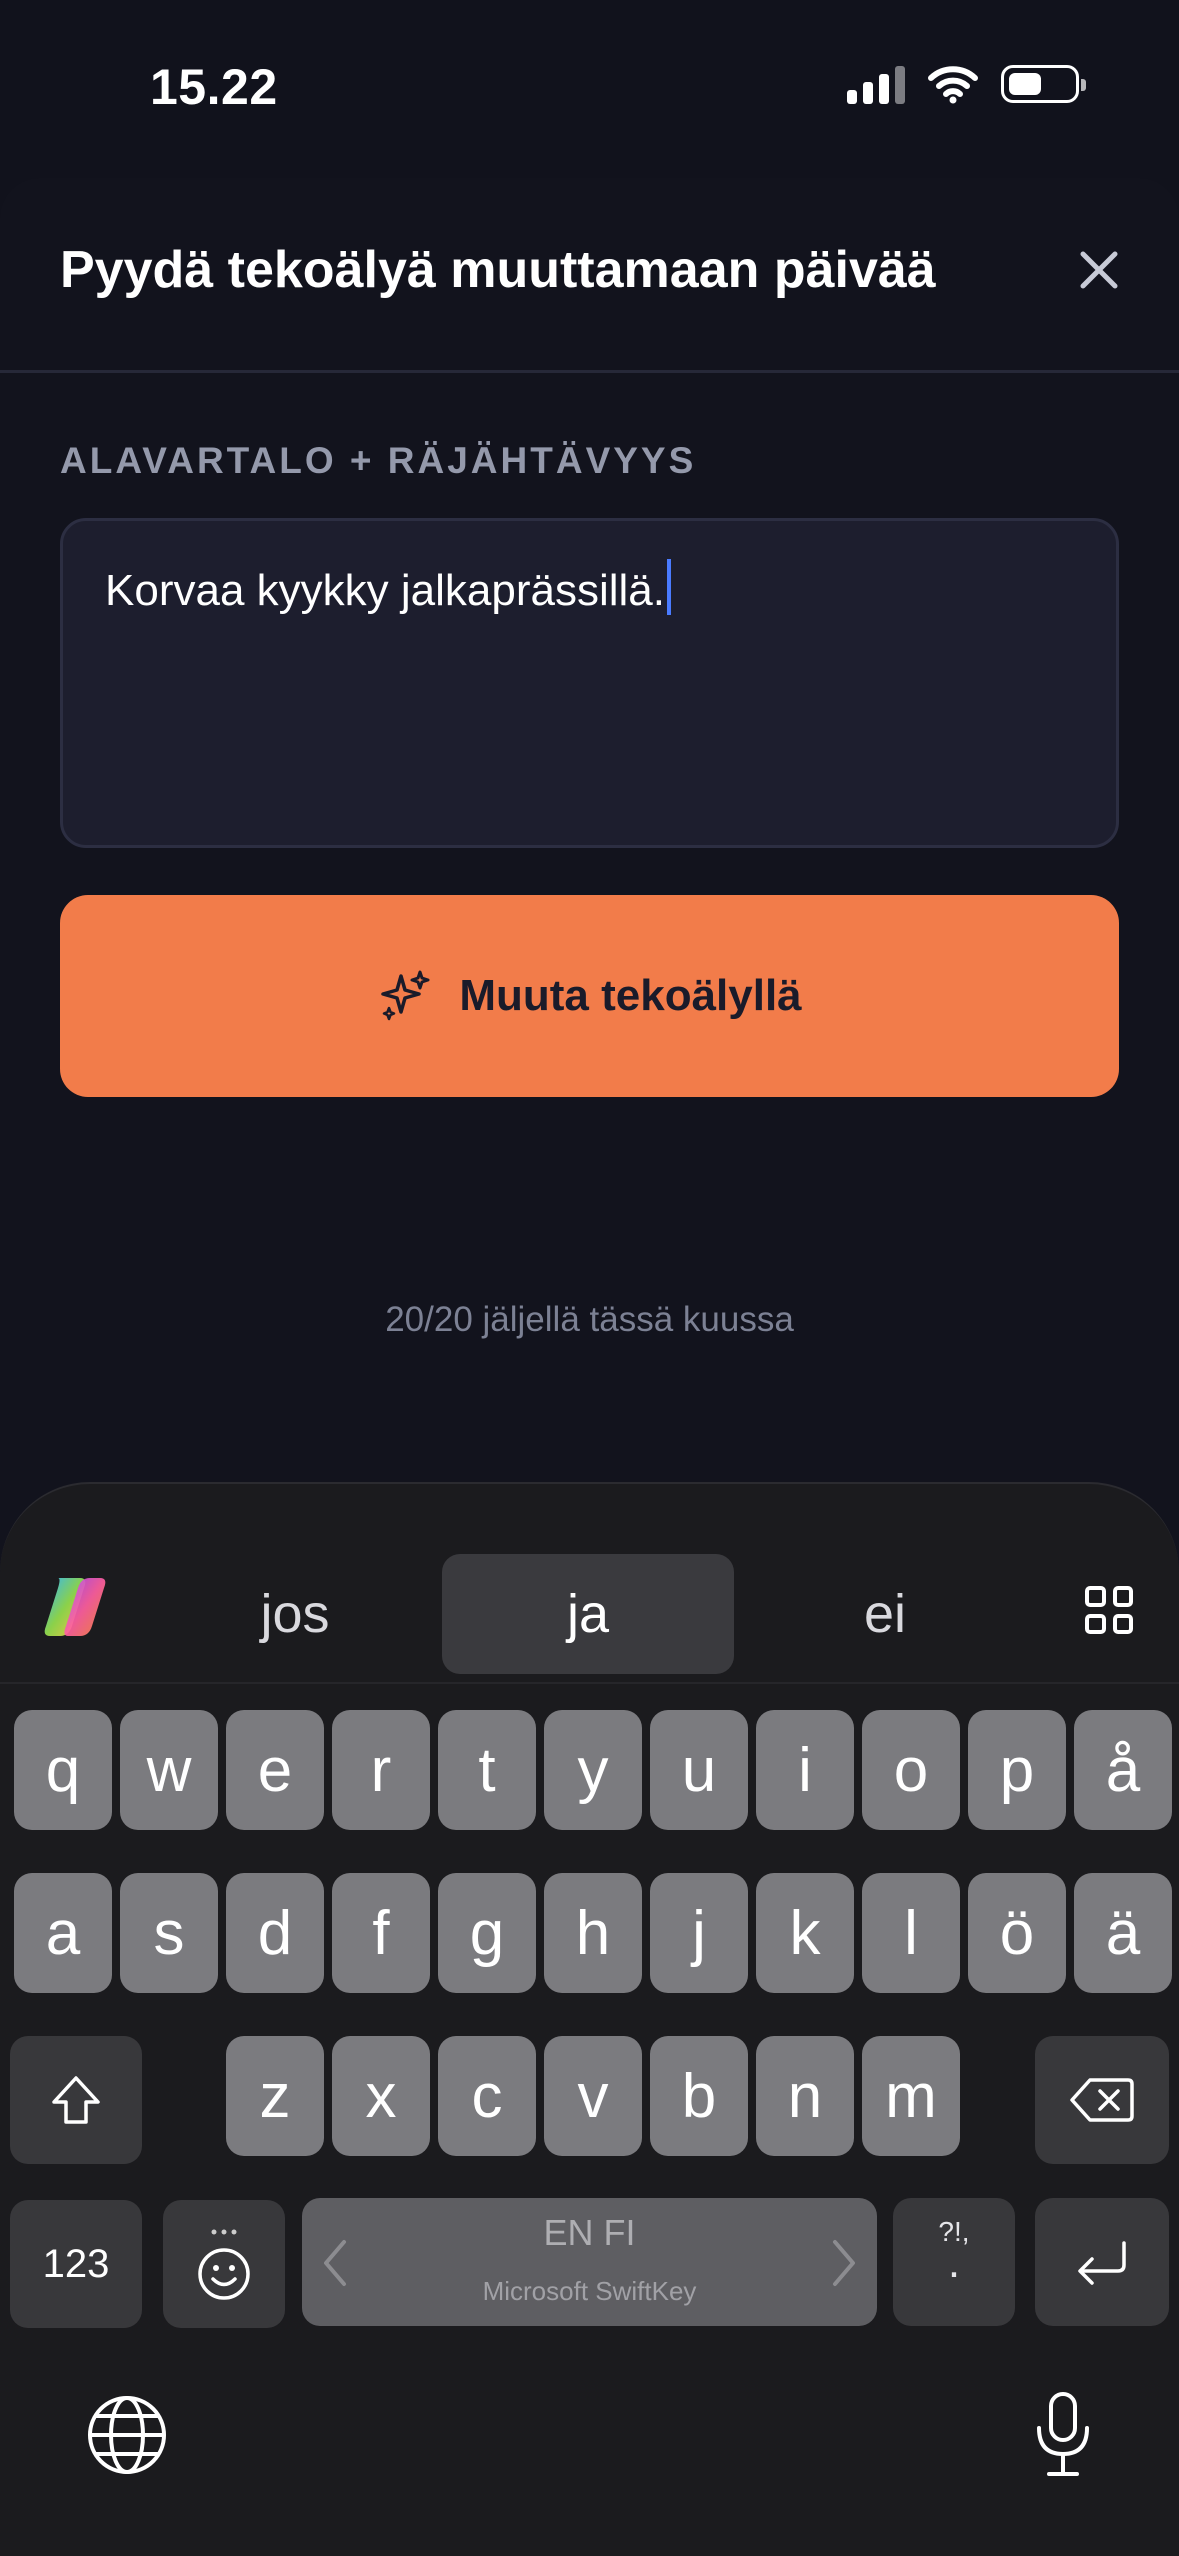  Describe the element at coordinates (593, 1770) in the screenshot. I see `key-y: y` at that location.